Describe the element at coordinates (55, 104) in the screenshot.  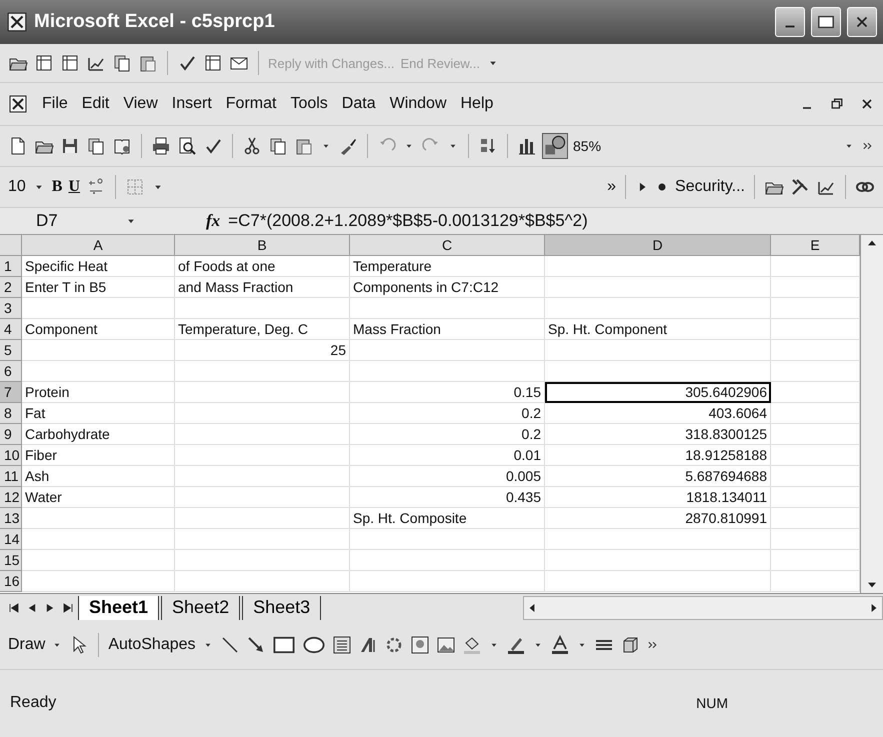
I see `menu-item: File` at that location.